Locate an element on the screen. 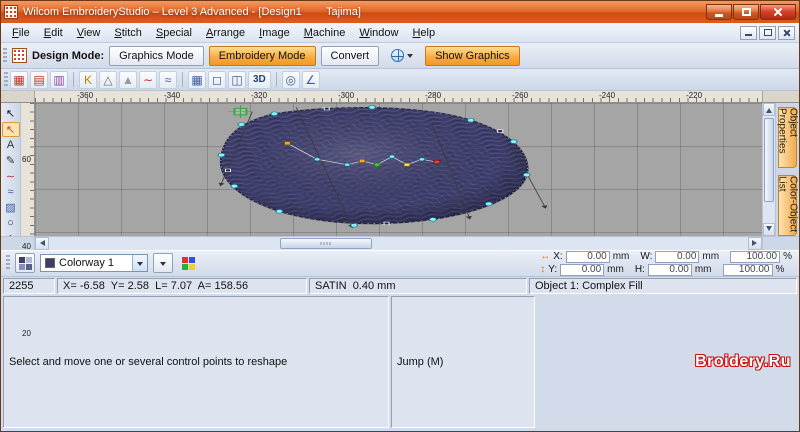  ruler-label: -280 is located at coordinates (433, 95).